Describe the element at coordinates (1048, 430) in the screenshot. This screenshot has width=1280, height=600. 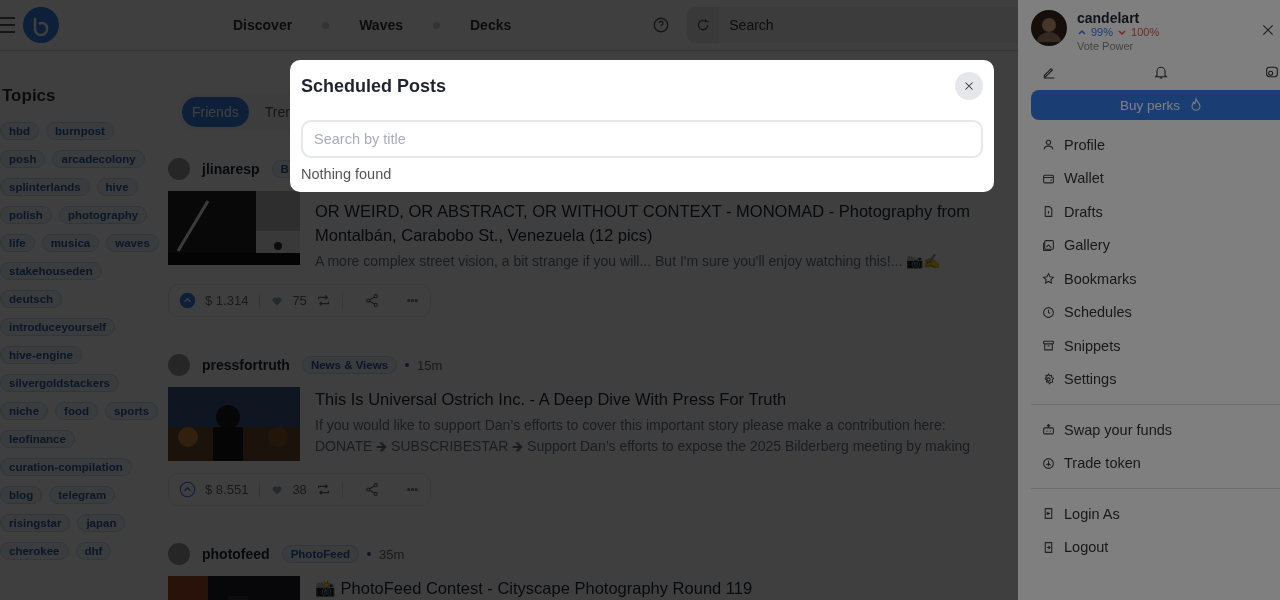
I see `swap-icon` at that location.